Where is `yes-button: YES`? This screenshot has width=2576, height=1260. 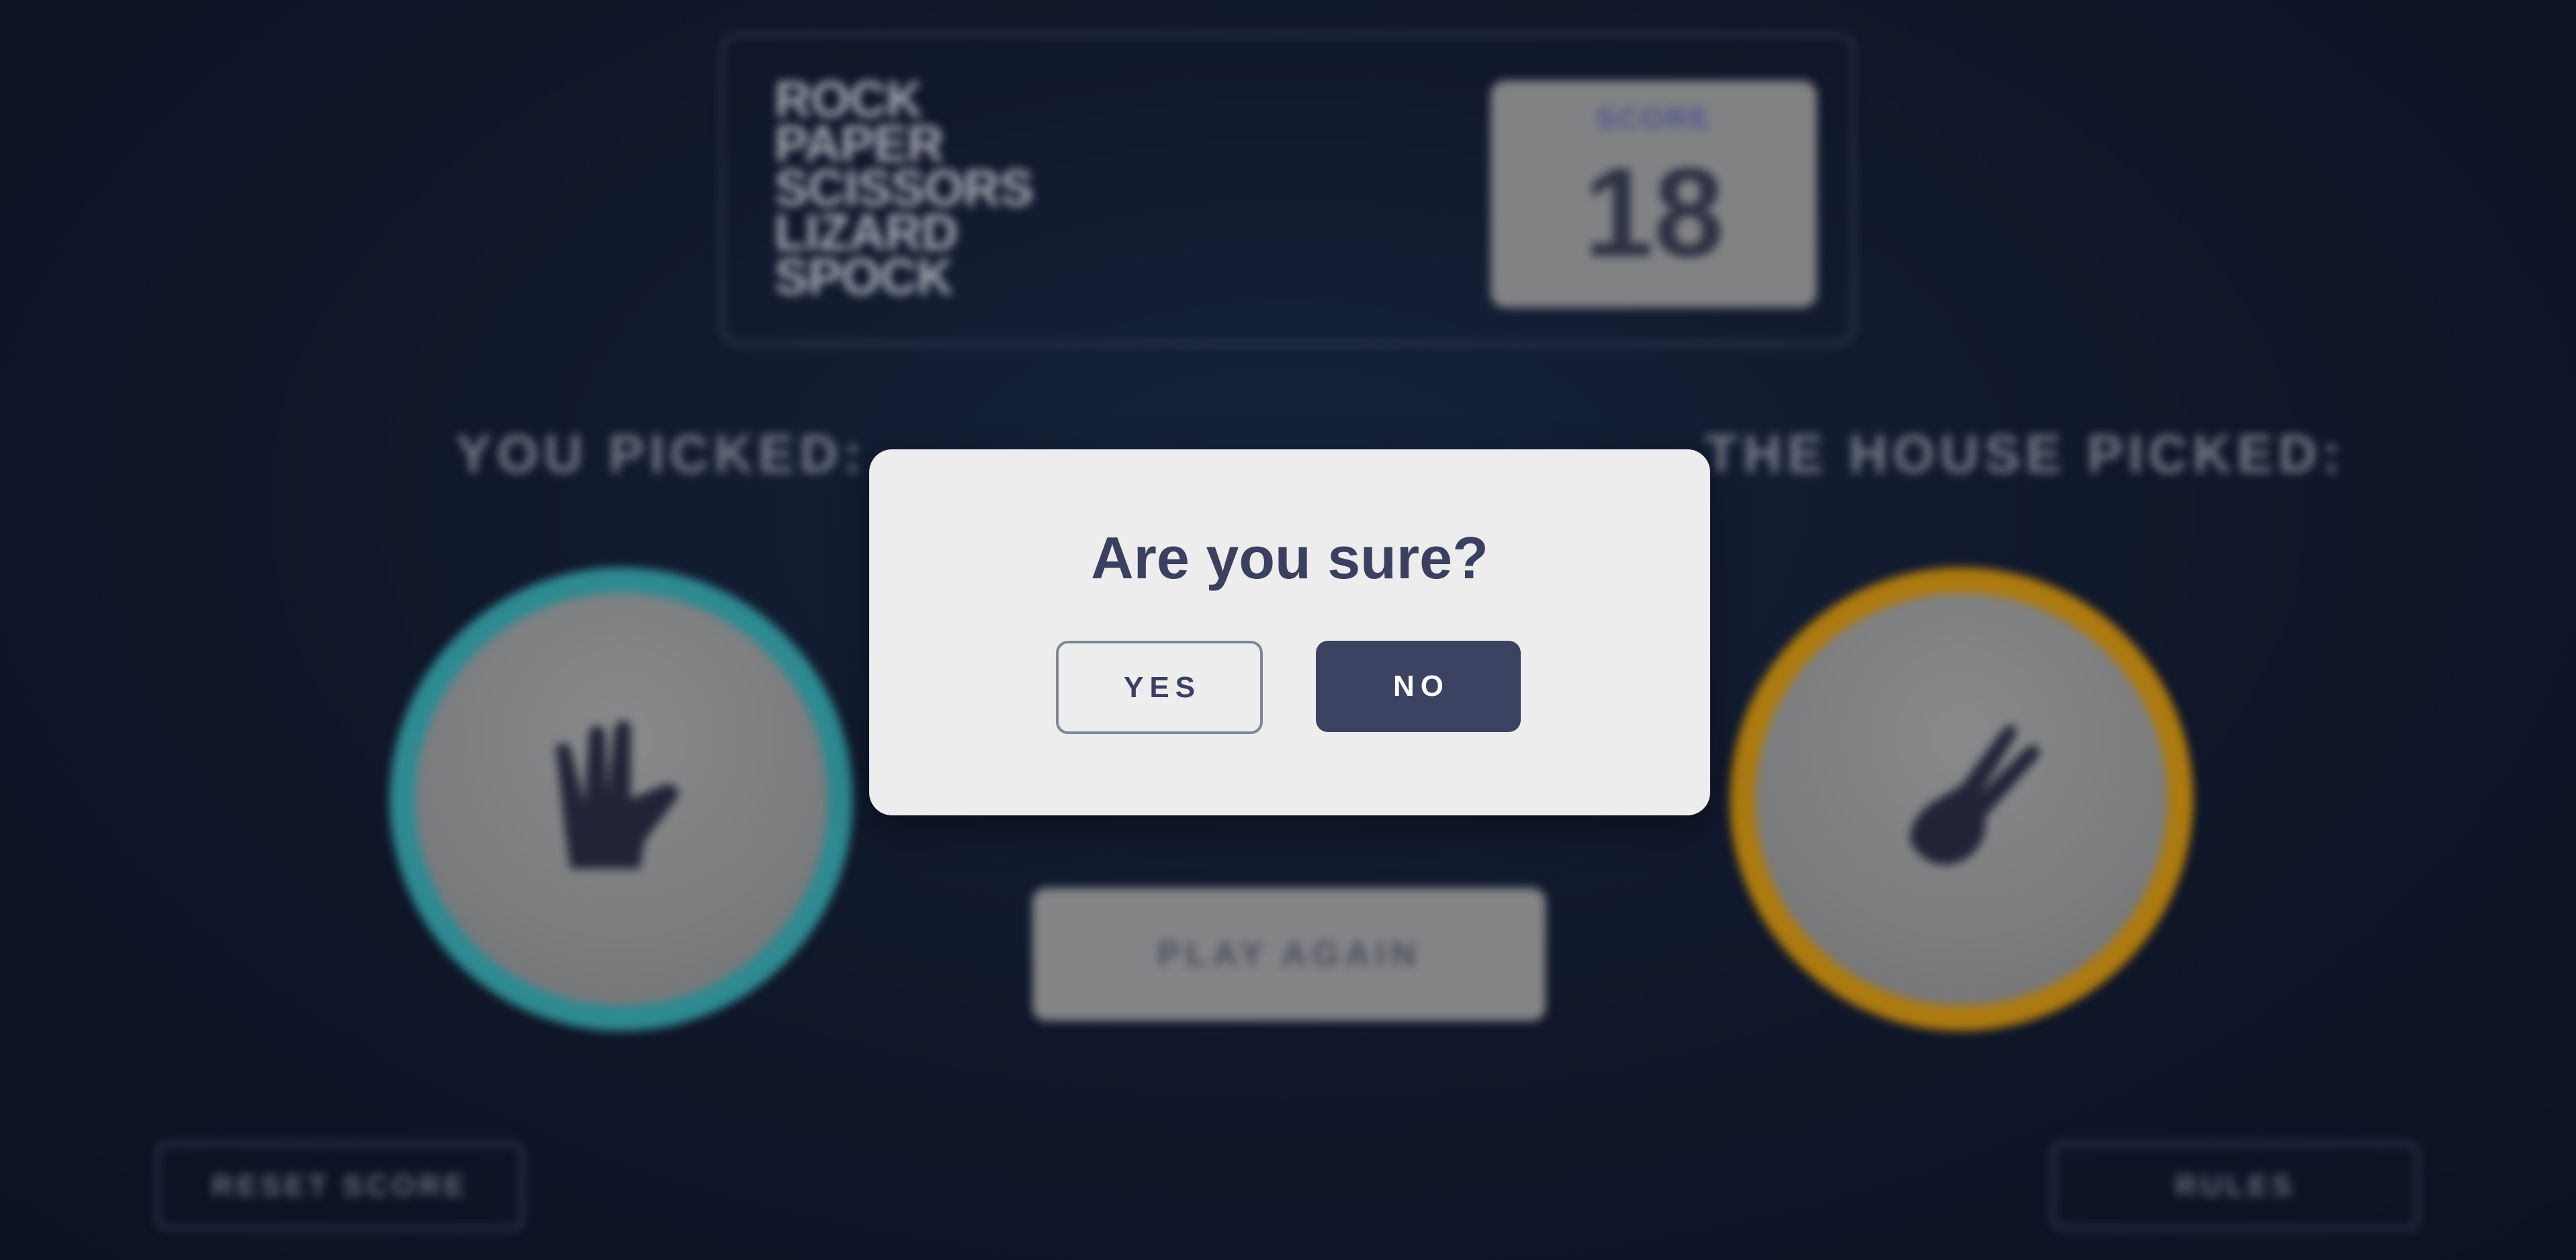 yes-button: YES is located at coordinates (1160, 687).